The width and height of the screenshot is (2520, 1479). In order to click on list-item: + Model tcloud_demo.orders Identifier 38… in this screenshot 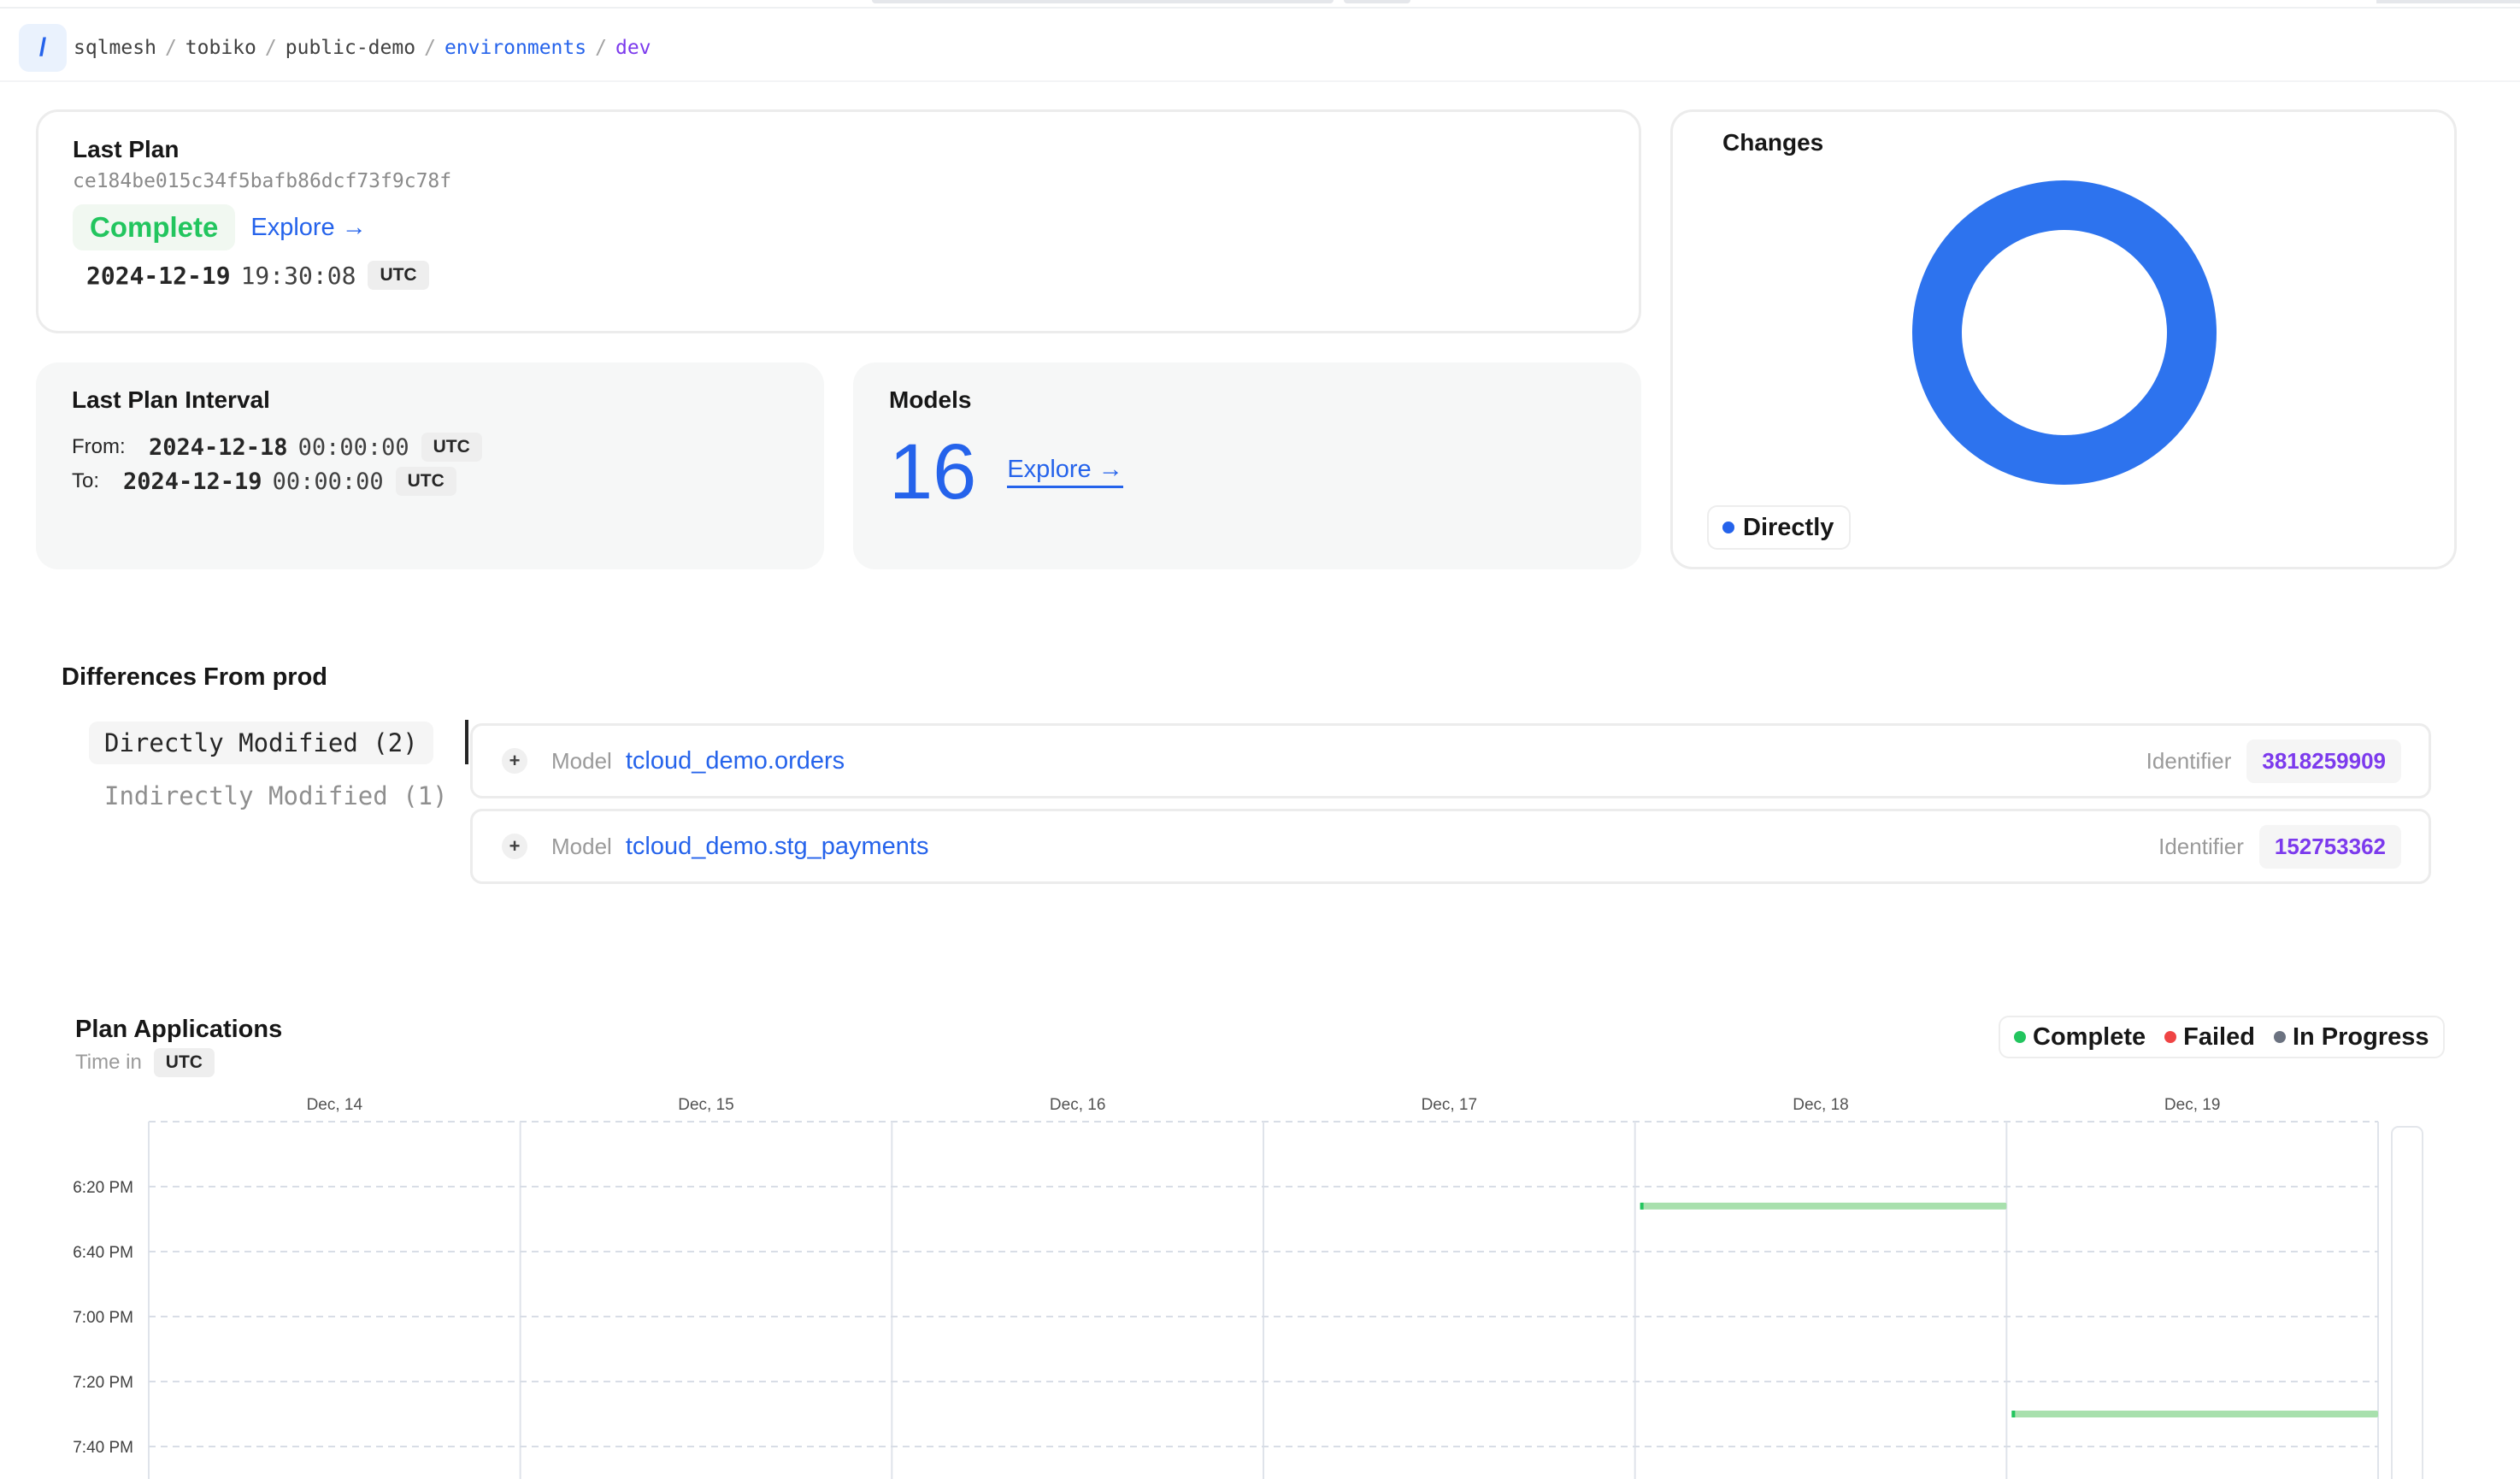, I will do `click(1450, 760)`.